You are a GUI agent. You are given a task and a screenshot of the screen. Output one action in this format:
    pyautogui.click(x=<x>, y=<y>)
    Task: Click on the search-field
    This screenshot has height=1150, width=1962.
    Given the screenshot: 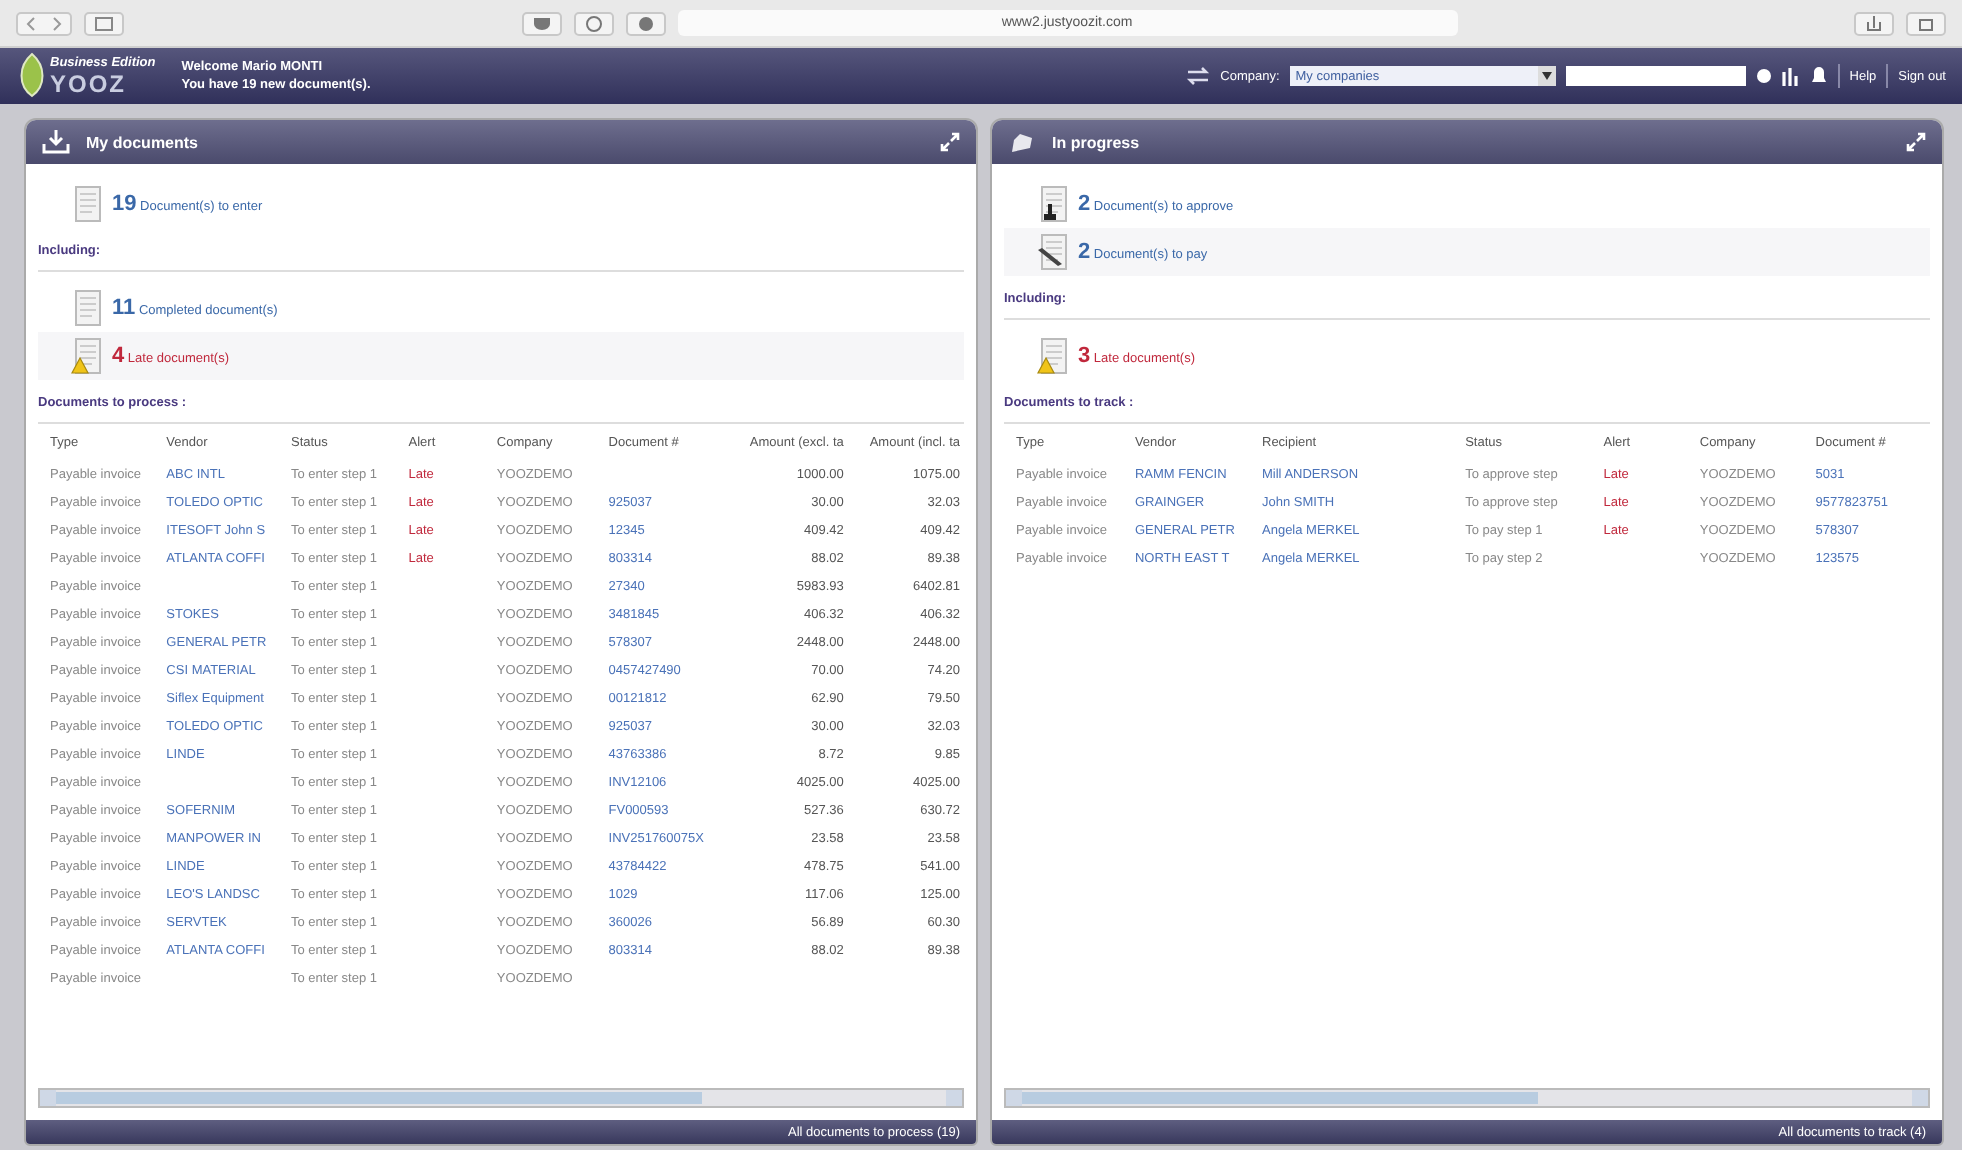 What is the action you would take?
    pyautogui.click(x=1655, y=76)
    